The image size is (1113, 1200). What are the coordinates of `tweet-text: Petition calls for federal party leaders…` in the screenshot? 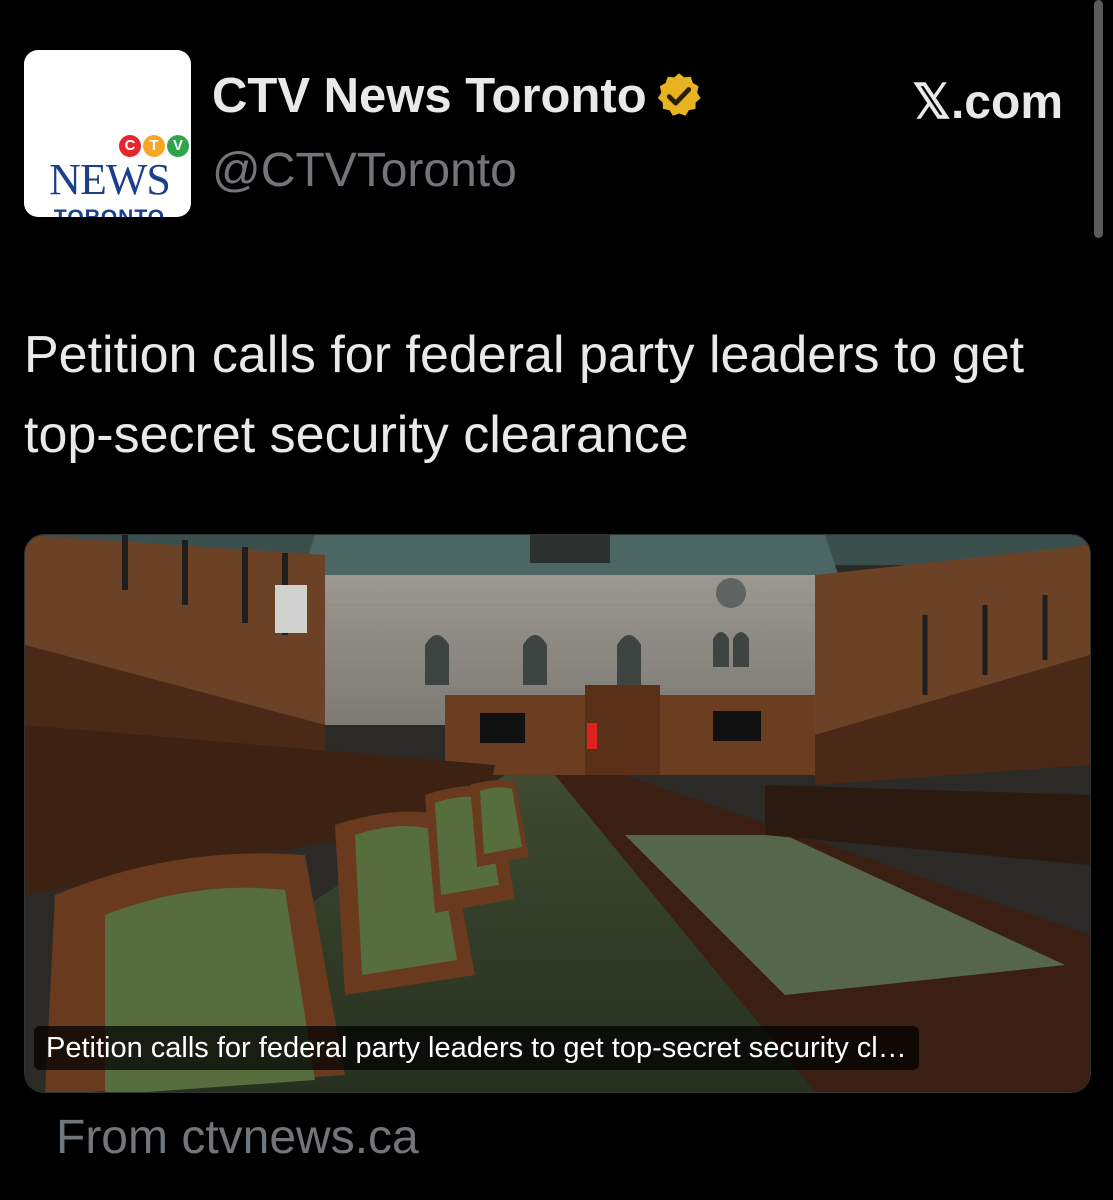 It's located at (524, 395).